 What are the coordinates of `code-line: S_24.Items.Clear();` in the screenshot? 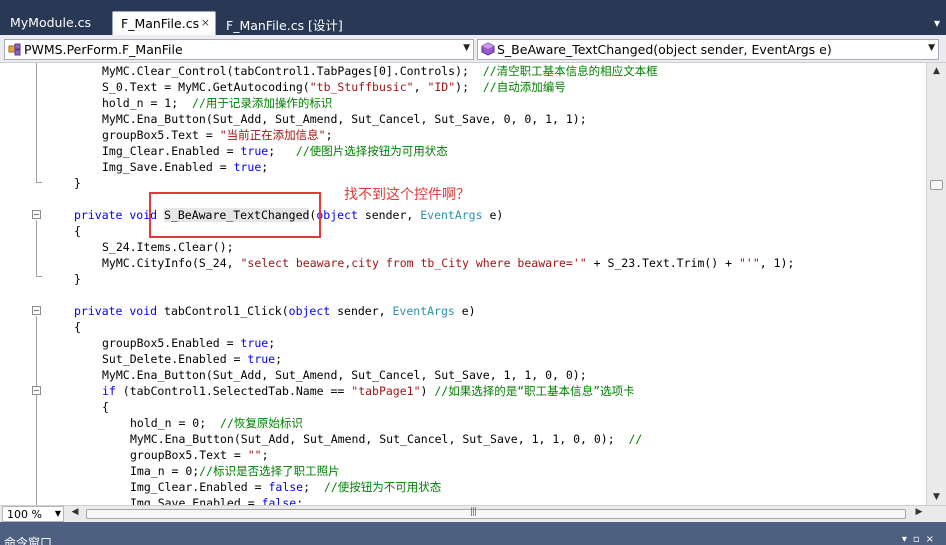 It's located at (168, 247).